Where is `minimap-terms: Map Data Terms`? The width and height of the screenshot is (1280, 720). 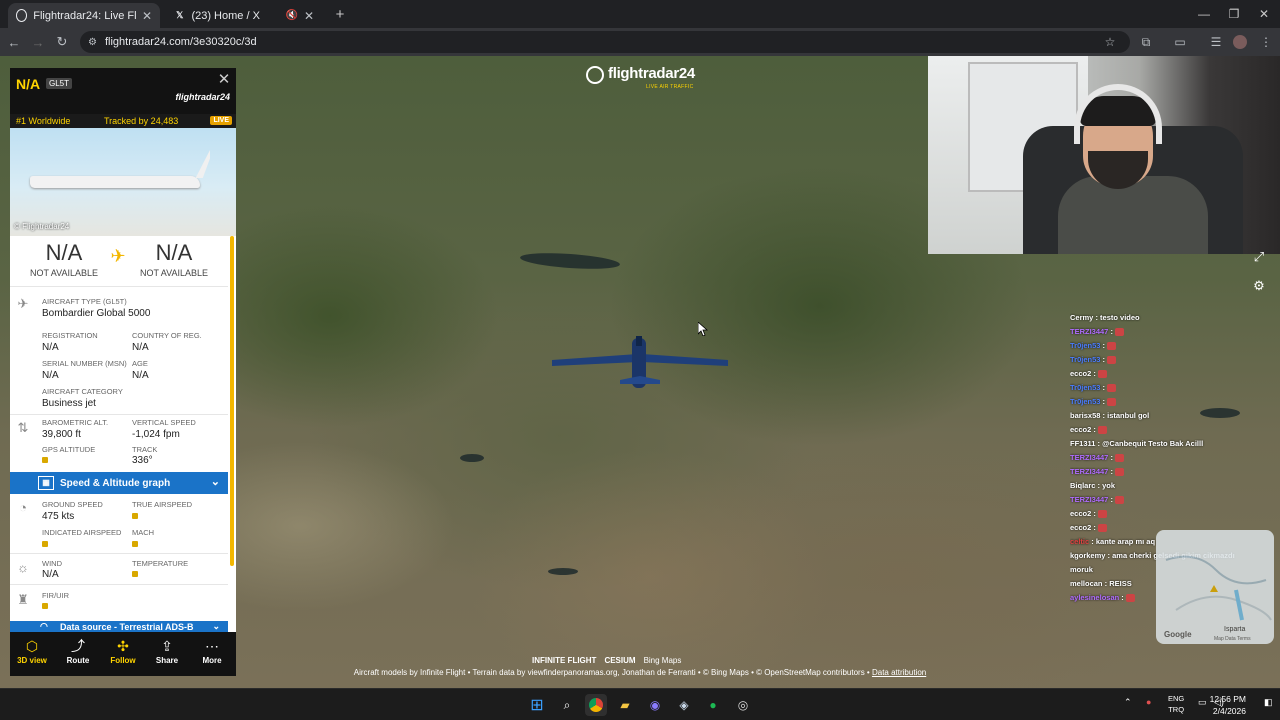
minimap-terms: Map Data Terms is located at coordinates (1232, 639).